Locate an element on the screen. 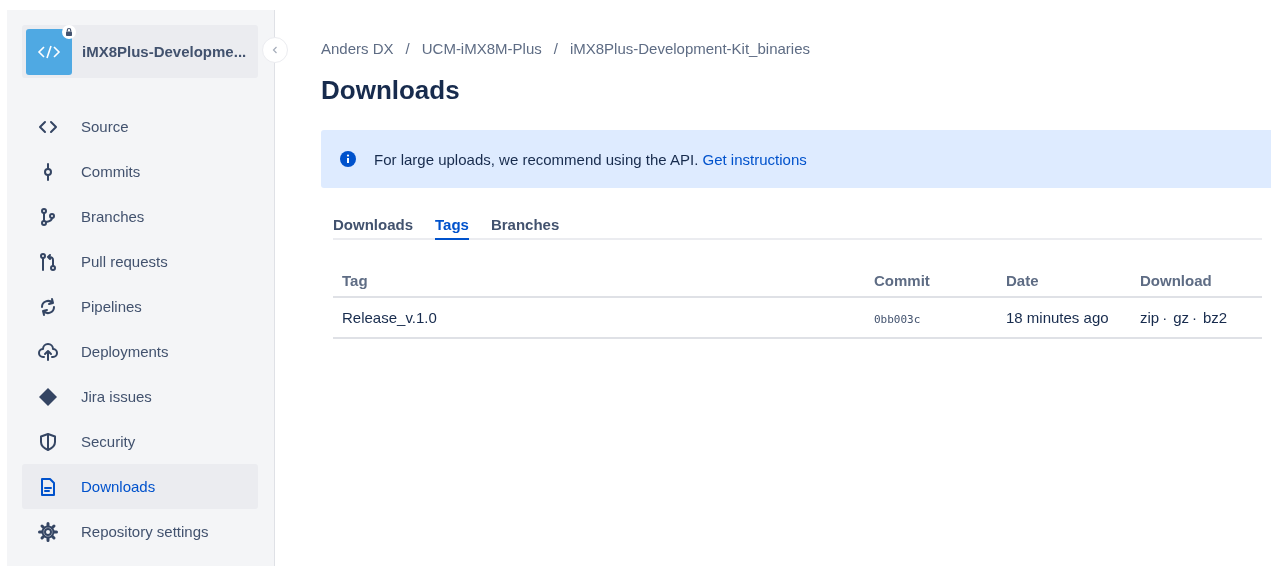 The height and width of the screenshot is (566, 1271). gear-icon is located at coordinates (48, 531).